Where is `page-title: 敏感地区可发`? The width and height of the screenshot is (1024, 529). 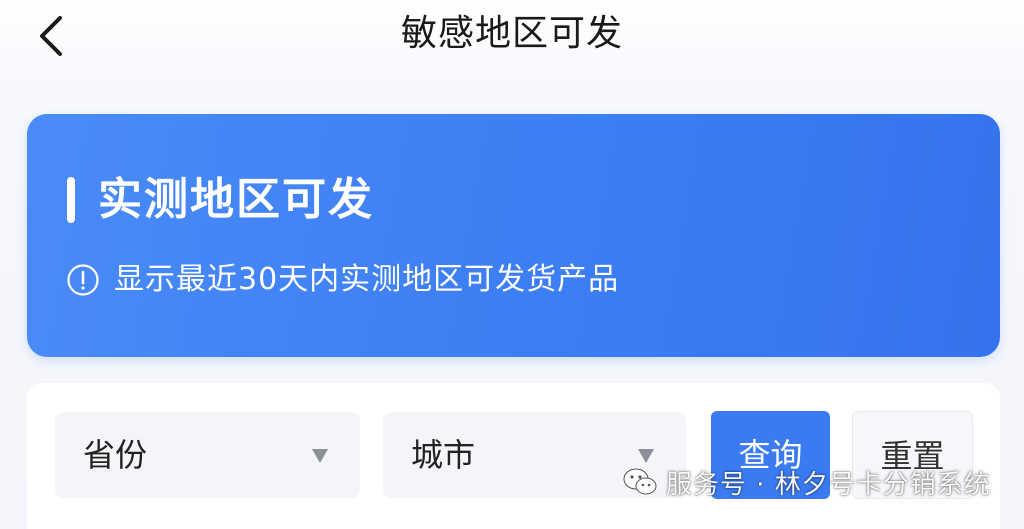
page-title: 敏感地区可发 is located at coordinates (511, 33).